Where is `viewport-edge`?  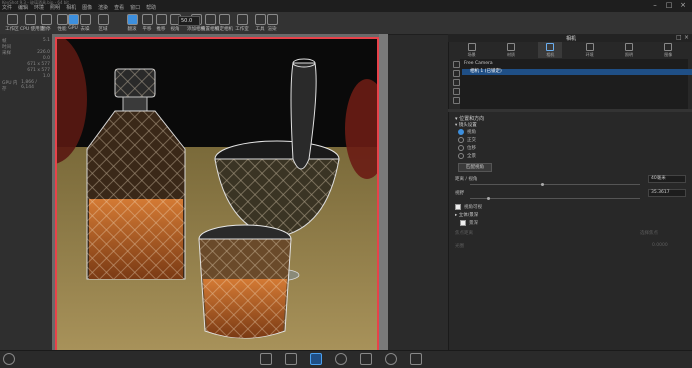 viewport-edge is located at coordinates (383, 192).